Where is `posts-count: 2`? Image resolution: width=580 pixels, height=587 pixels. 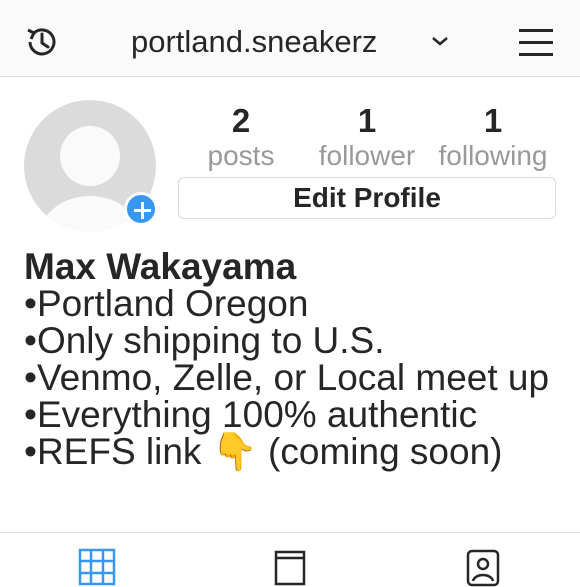
posts-count: 2 is located at coordinates (241, 120).